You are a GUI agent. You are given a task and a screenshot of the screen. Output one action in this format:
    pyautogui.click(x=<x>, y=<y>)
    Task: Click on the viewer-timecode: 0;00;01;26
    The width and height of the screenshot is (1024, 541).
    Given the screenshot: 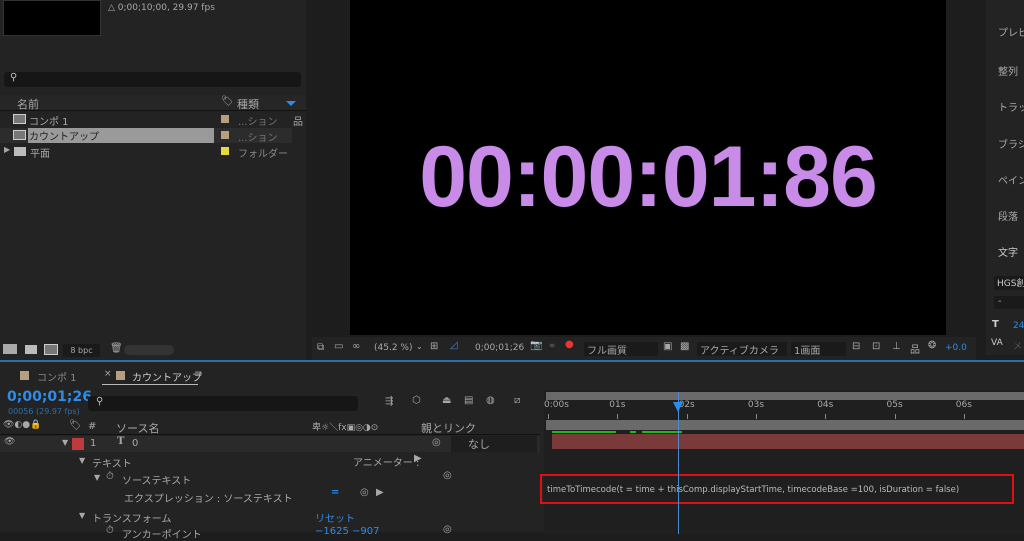 What is the action you would take?
    pyautogui.click(x=499, y=348)
    